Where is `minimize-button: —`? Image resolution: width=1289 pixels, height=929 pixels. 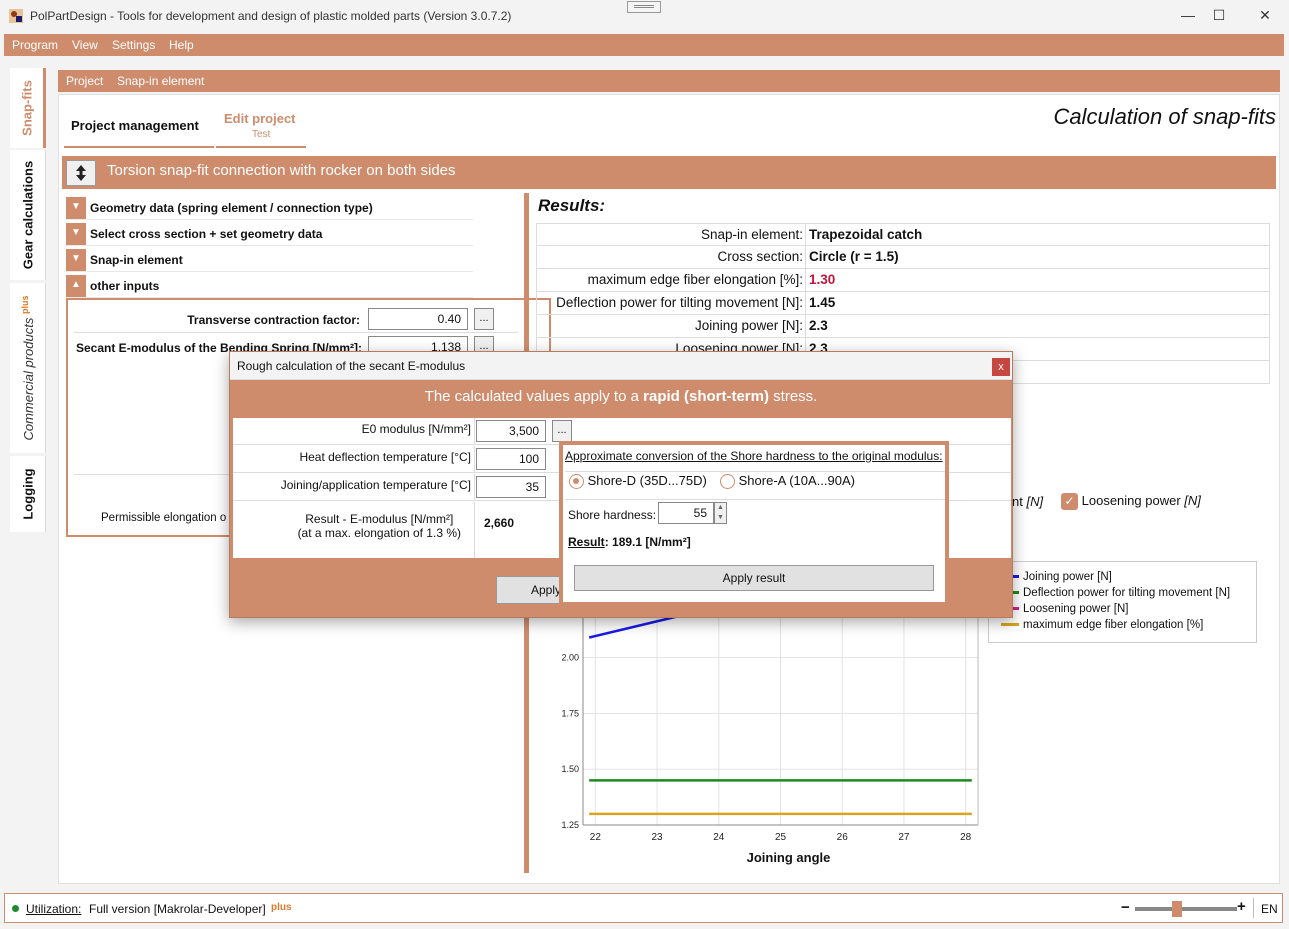 minimize-button: — is located at coordinates (1188, 15).